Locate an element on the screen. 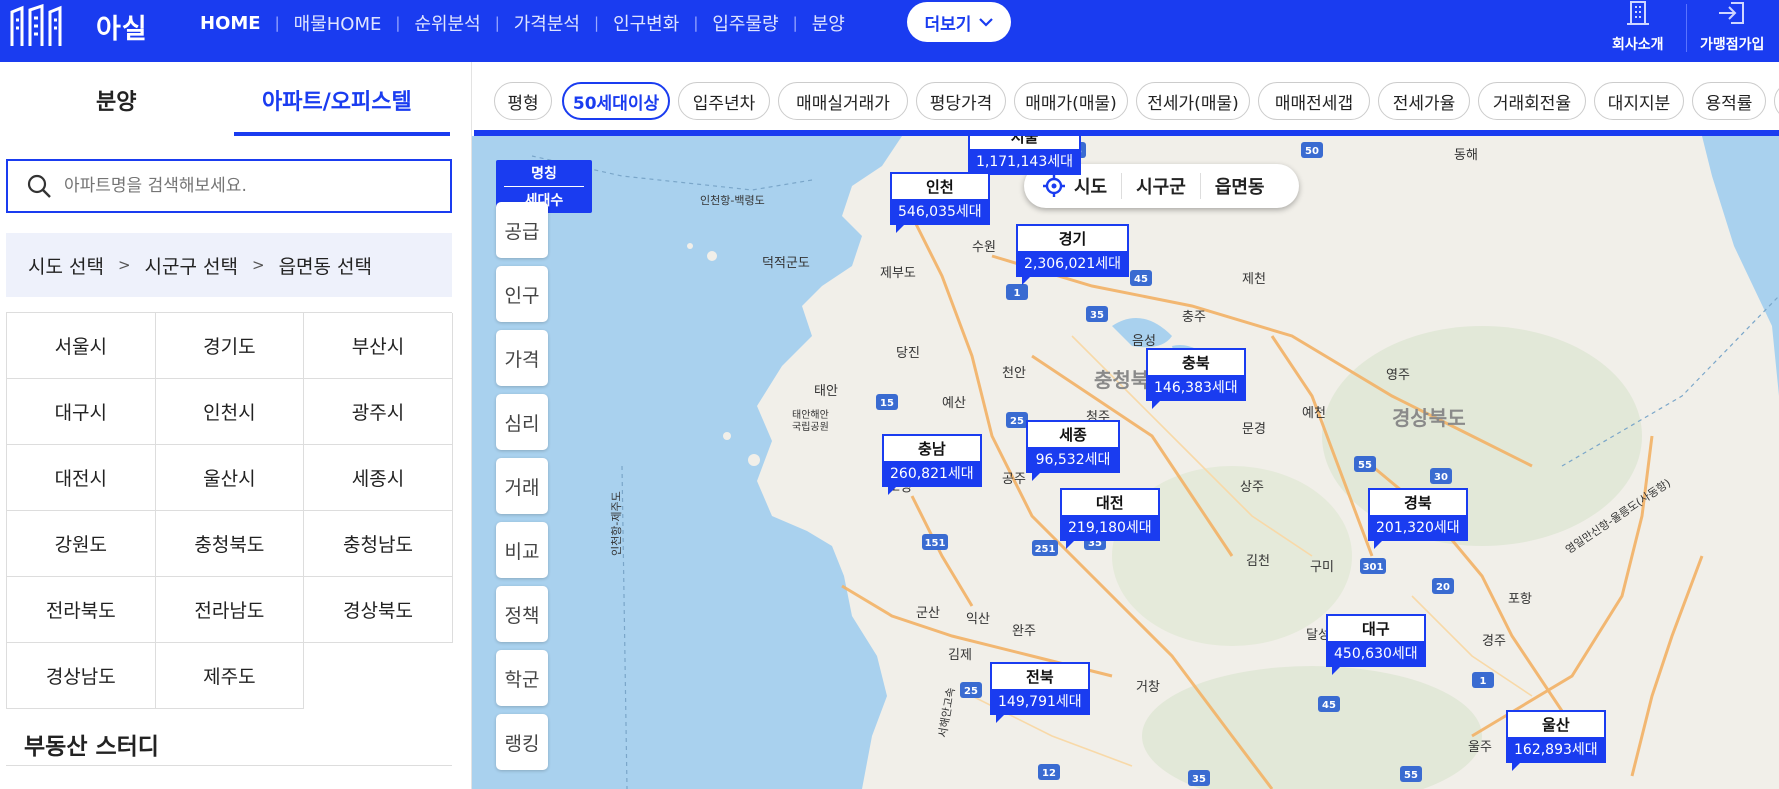  svg-text: 55 is located at coordinates (1411, 775).